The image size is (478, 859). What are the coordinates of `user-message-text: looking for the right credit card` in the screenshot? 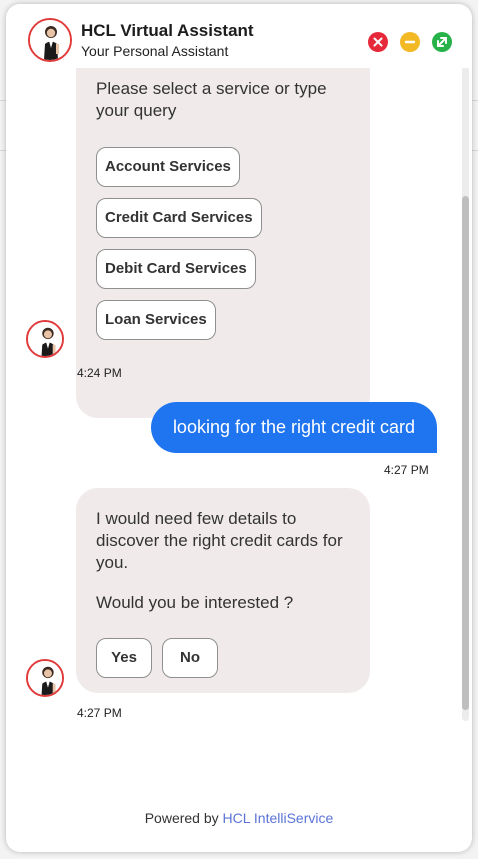 It's located at (294, 427).